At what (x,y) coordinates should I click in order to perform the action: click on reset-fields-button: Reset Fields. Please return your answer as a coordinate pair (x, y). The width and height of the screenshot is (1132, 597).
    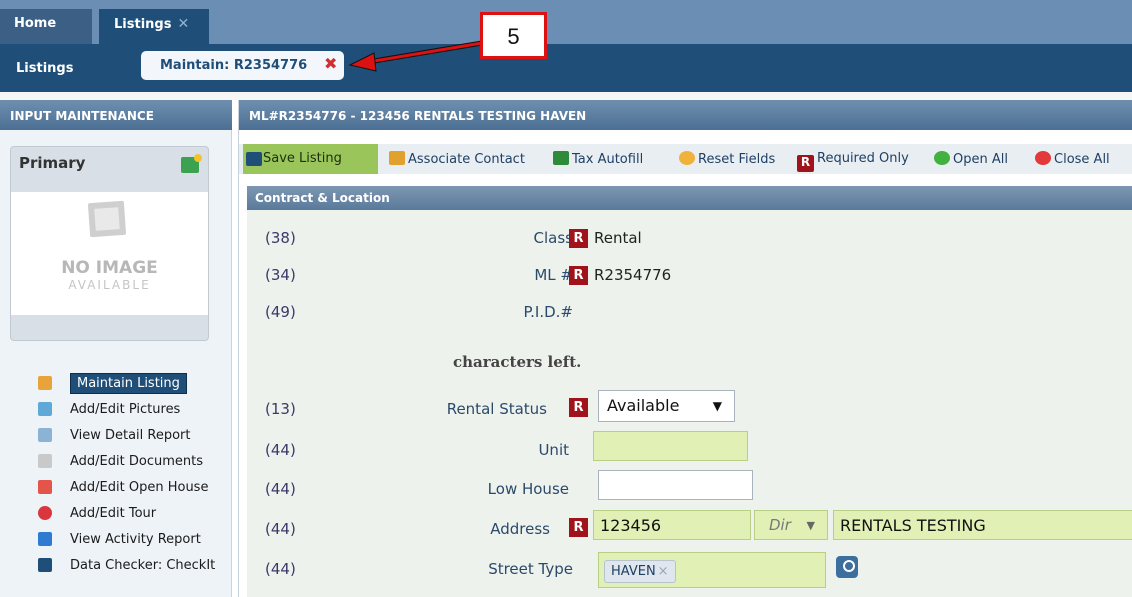
    Looking at the image, I should click on (727, 159).